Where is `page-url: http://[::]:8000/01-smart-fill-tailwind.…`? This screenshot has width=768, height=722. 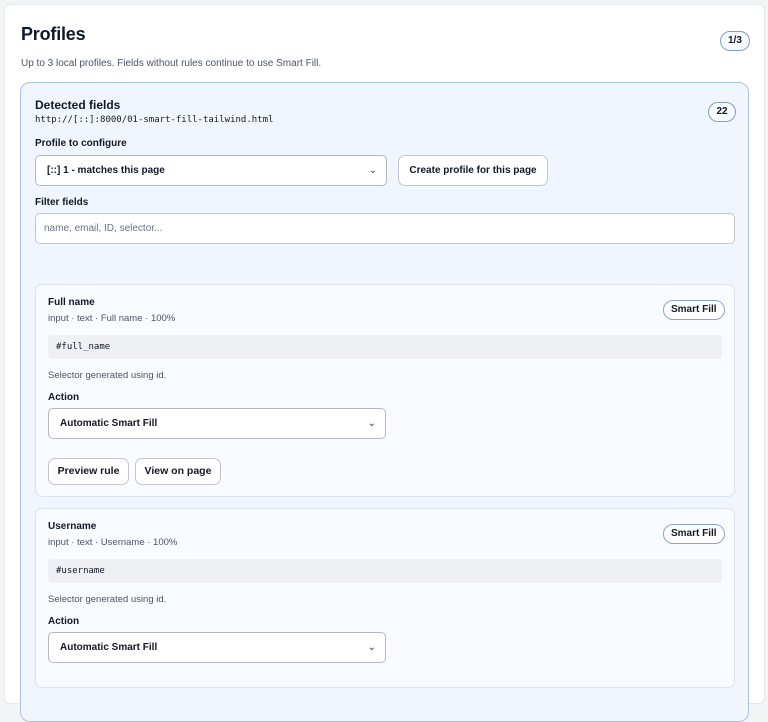 page-url: http://[::]:8000/01-smart-fill-tailwind.… is located at coordinates (154, 120).